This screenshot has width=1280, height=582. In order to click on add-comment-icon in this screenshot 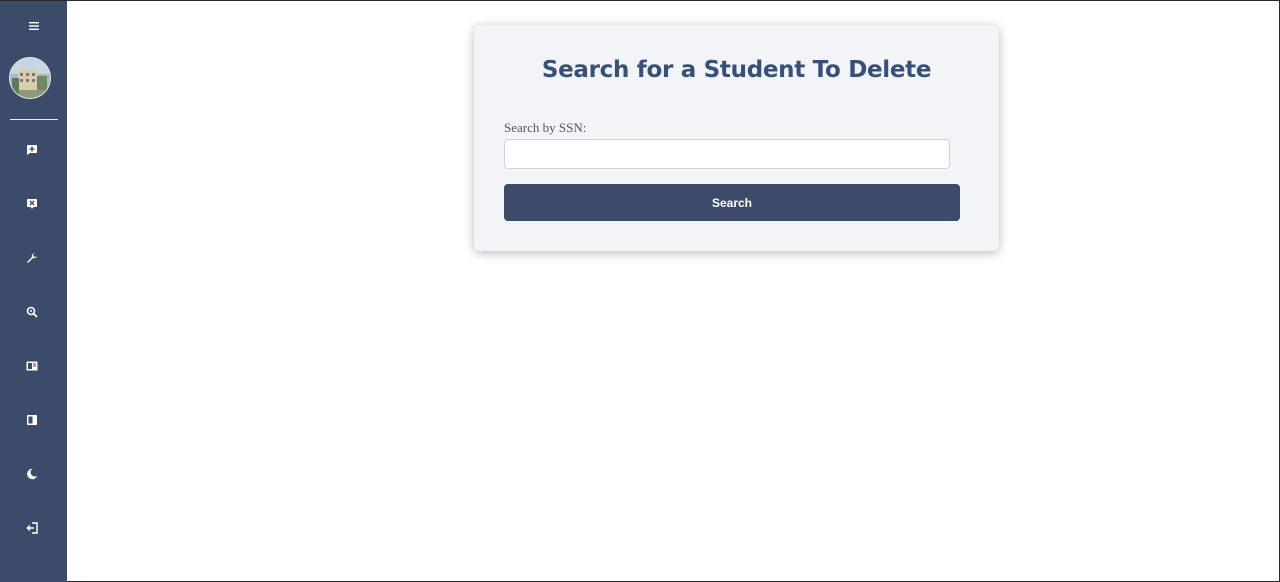, I will do `click(32, 150)`.